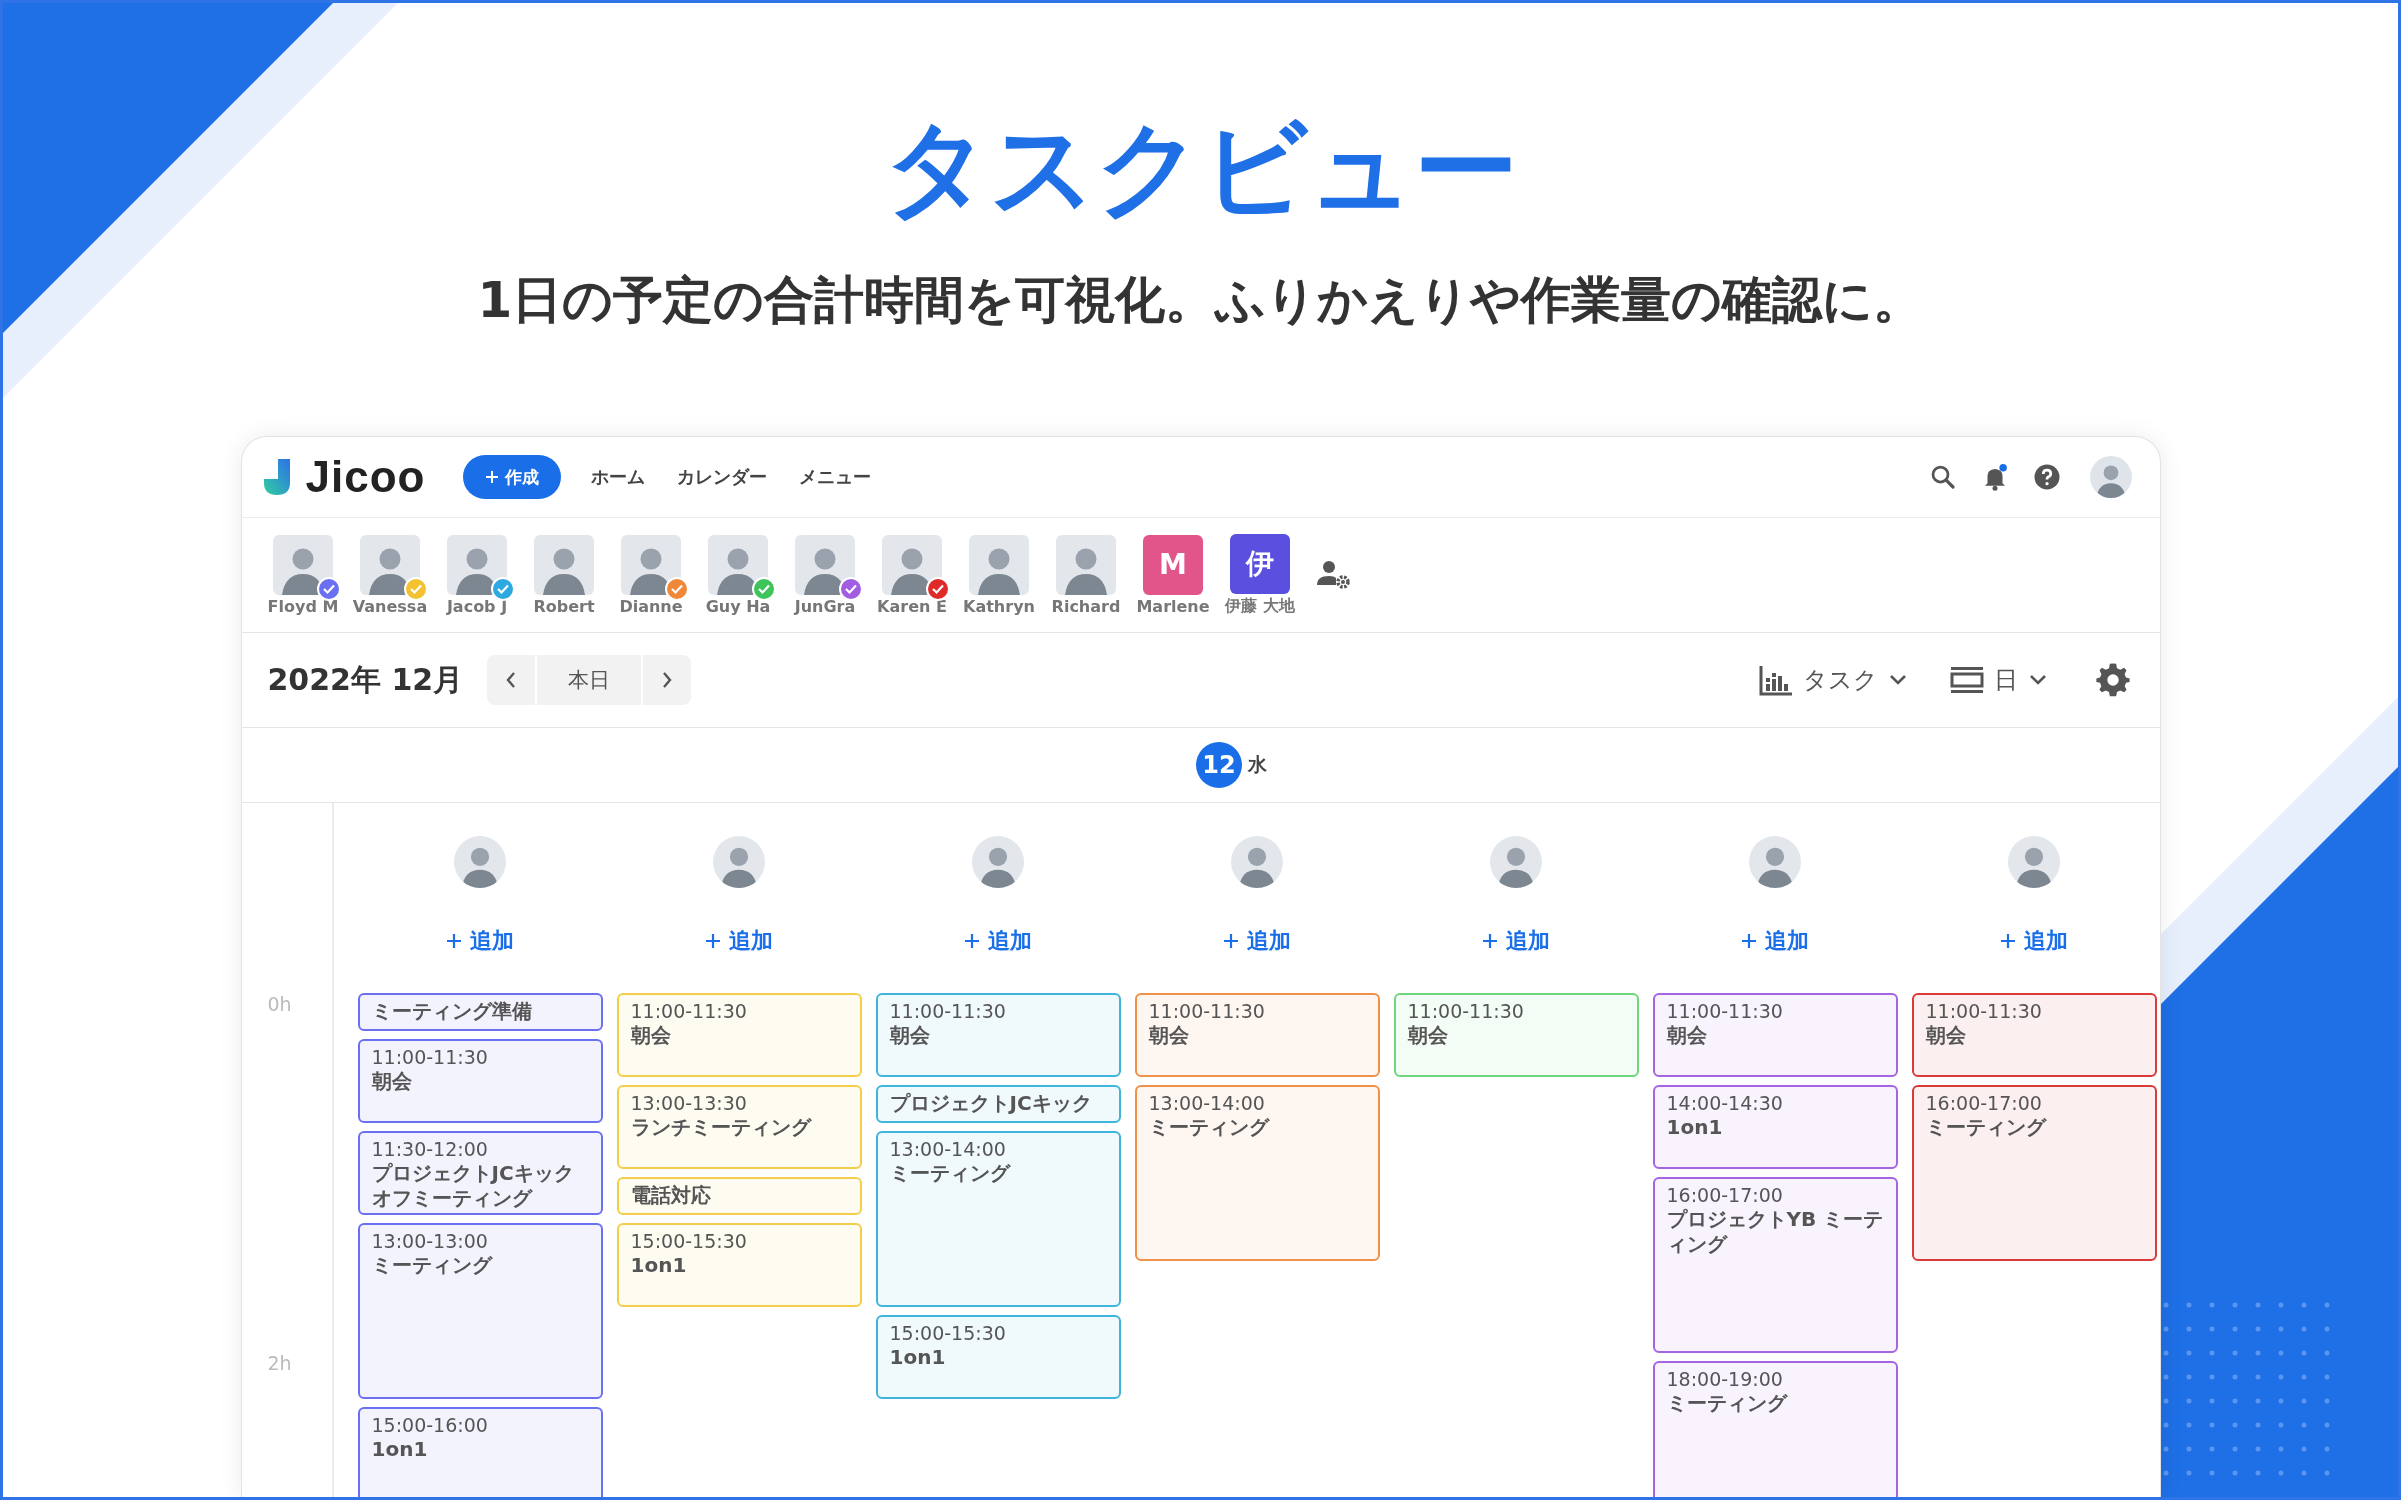 The image size is (2401, 1500). I want to click on user-avatar, so click(2110, 477).